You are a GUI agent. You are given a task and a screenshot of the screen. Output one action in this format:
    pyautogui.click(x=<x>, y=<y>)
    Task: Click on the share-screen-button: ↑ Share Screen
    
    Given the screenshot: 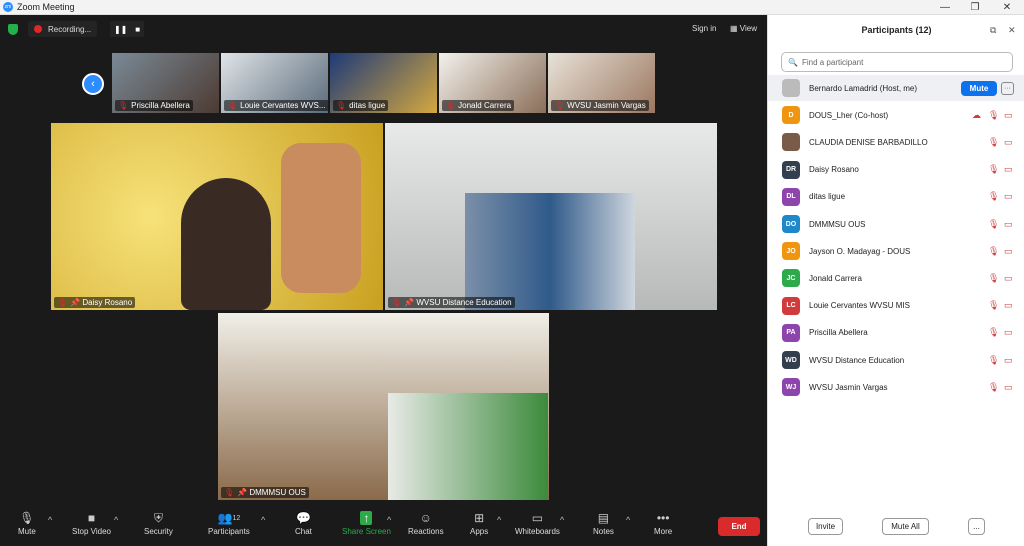 What is the action you would take?
    pyautogui.click(x=366, y=522)
    